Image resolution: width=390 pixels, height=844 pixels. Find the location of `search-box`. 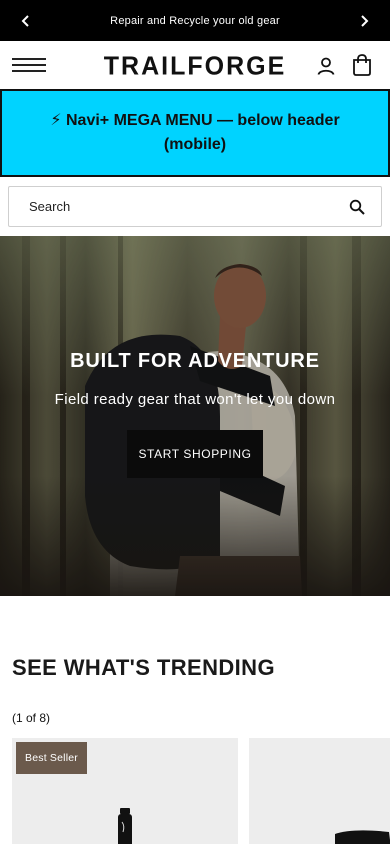

search-box is located at coordinates (195, 206).